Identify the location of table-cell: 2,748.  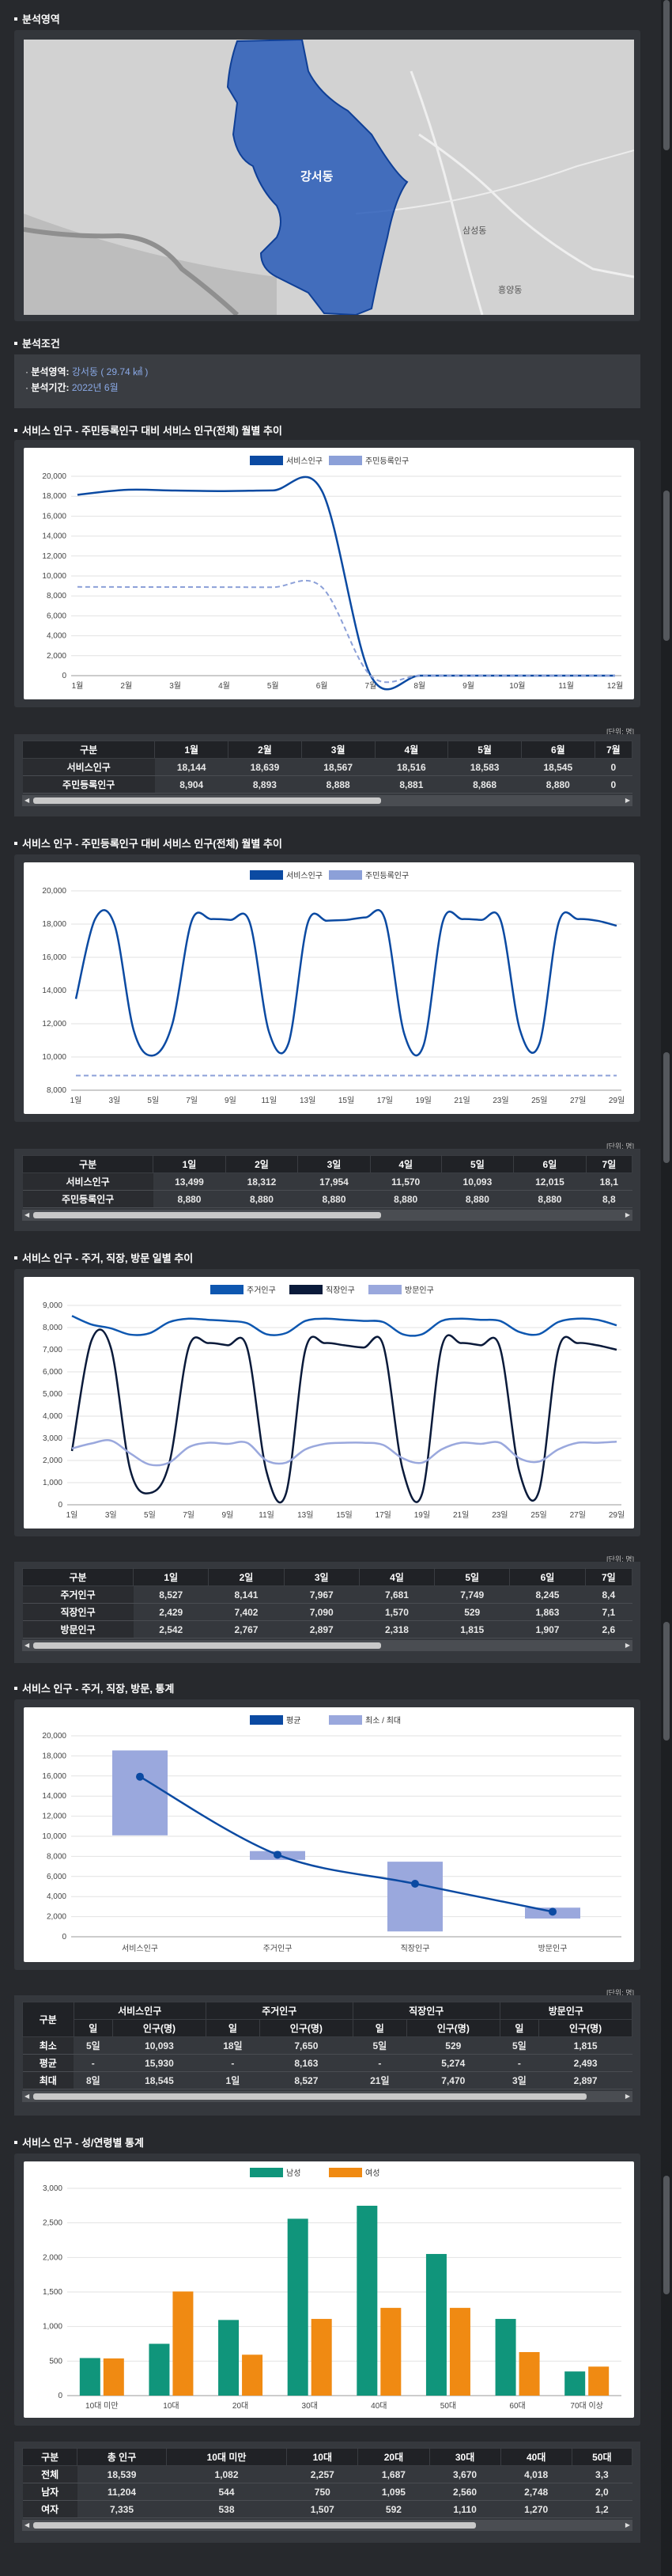
(536, 2492).